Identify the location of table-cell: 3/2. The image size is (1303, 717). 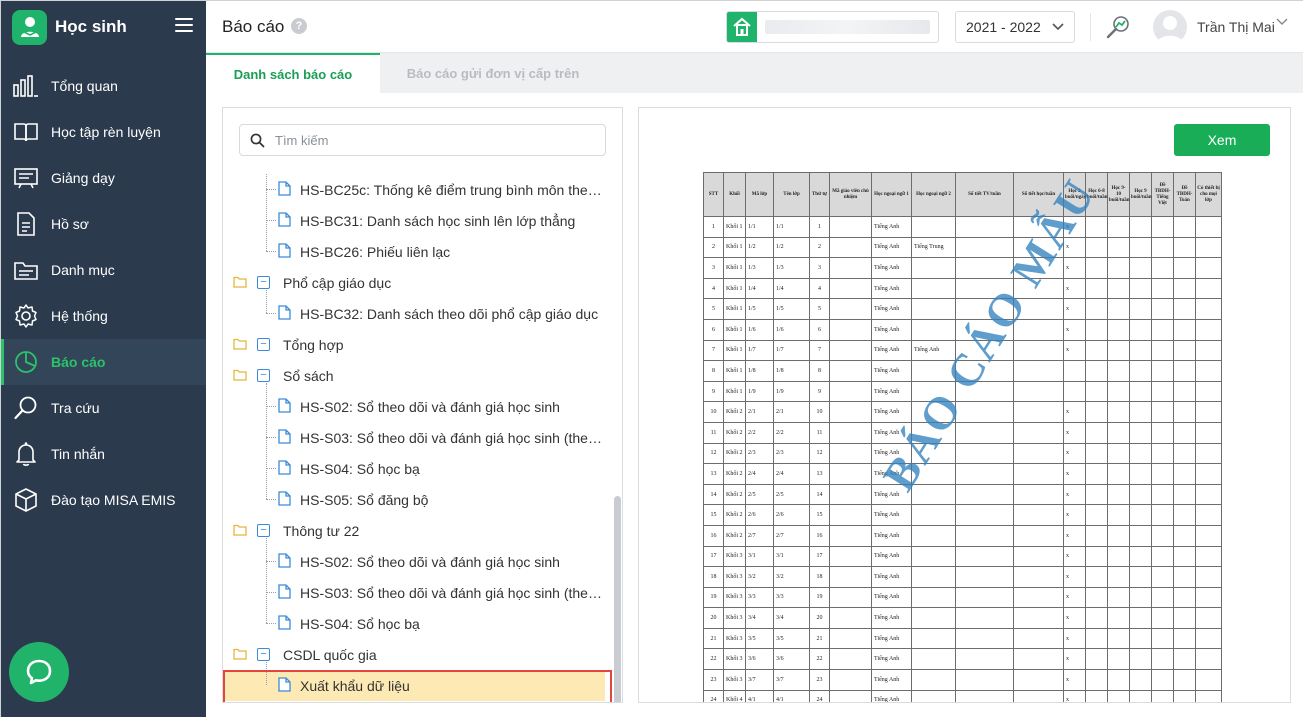
(759, 577).